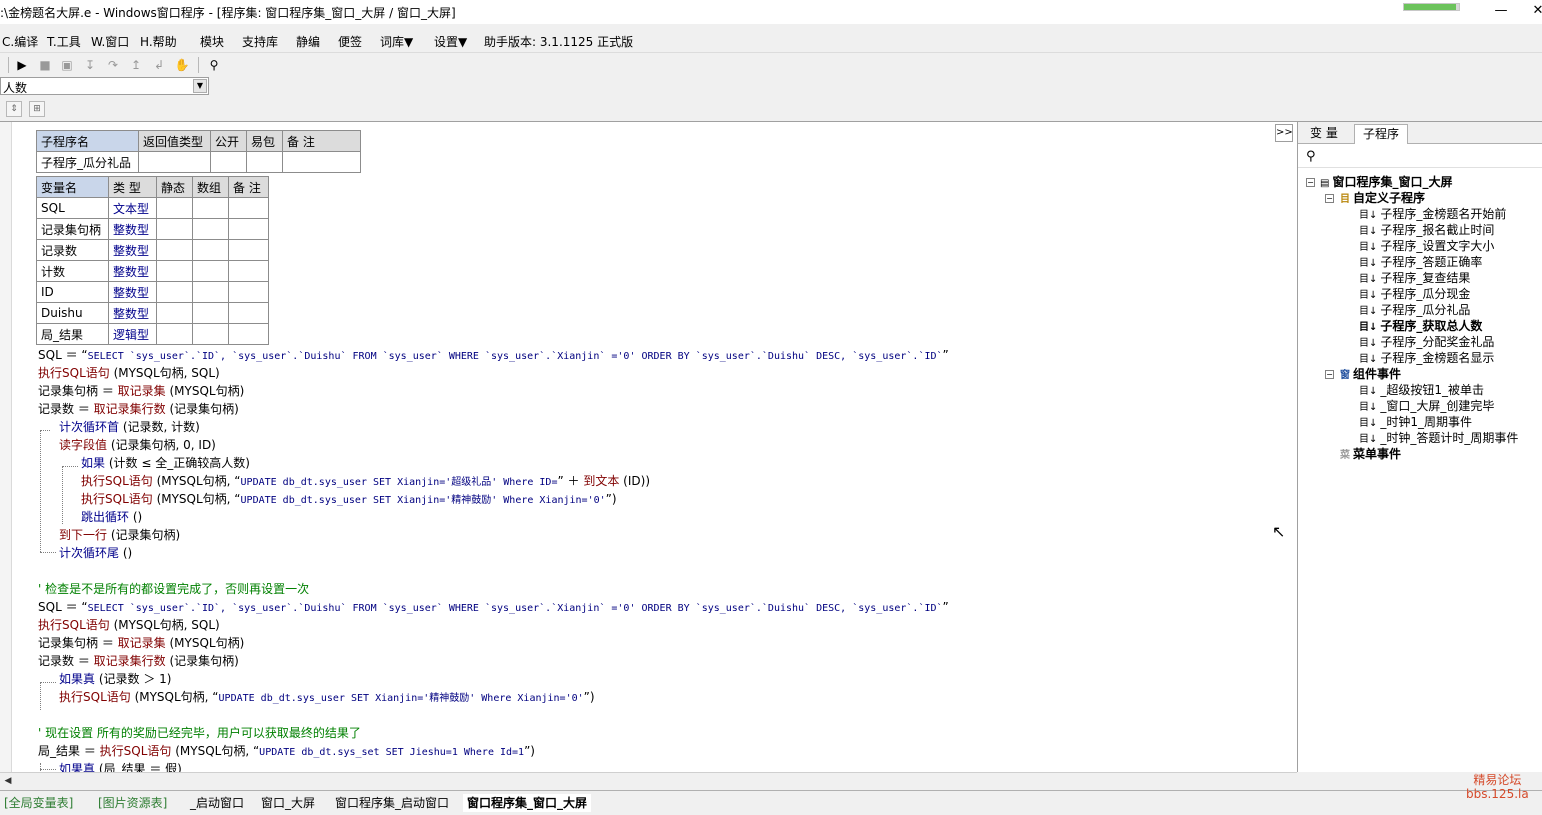 This screenshot has height=815, width=1542. Describe the element at coordinates (159, 65) in the screenshot. I see `run-to-cursor-icon: ↲` at that location.